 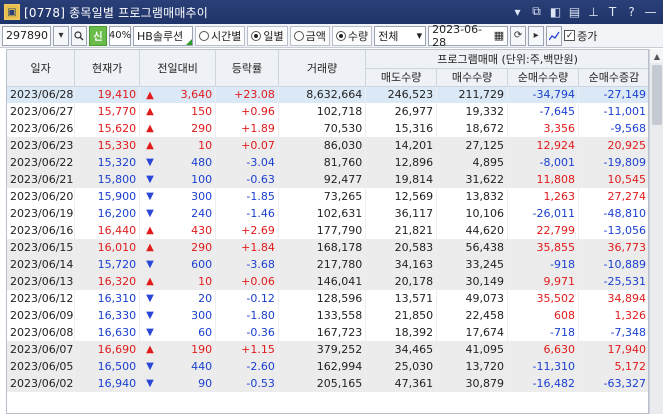 I want to click on cell-net: -718, so click(x=543, y=332).